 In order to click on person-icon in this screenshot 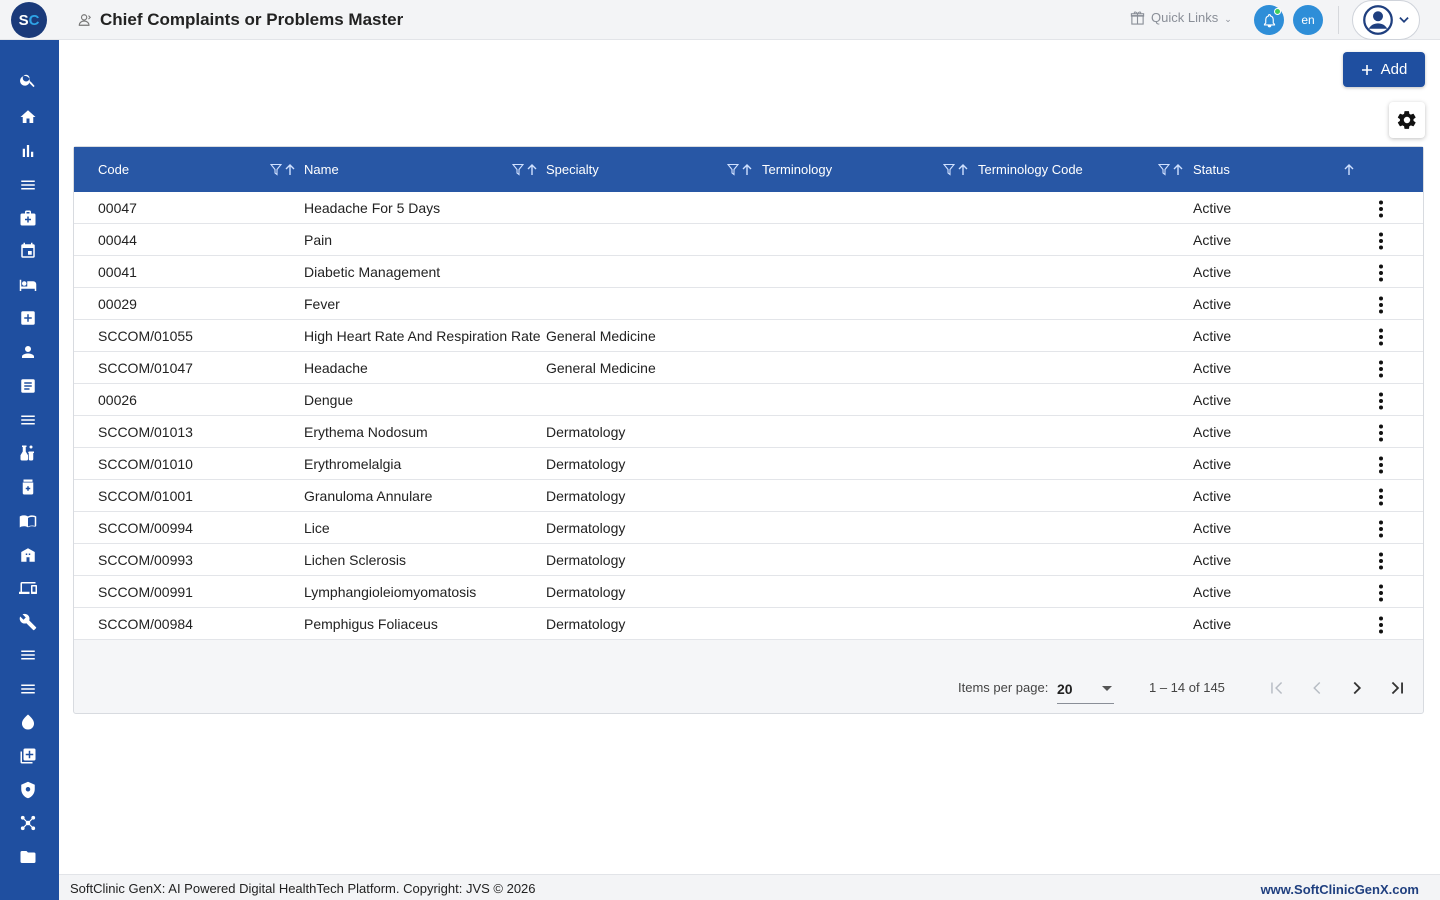, I will do `click(28, 352)`.